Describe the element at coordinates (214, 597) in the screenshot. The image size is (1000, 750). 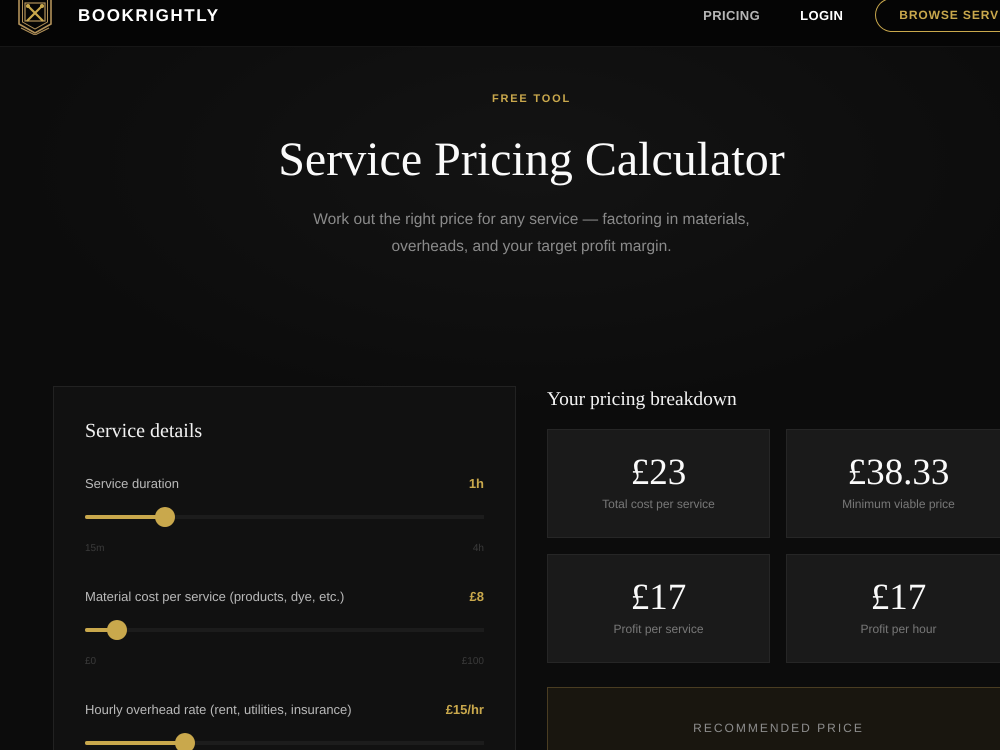
I see `slider-label: Material cost per service (products, dye, etc.)` at that location.